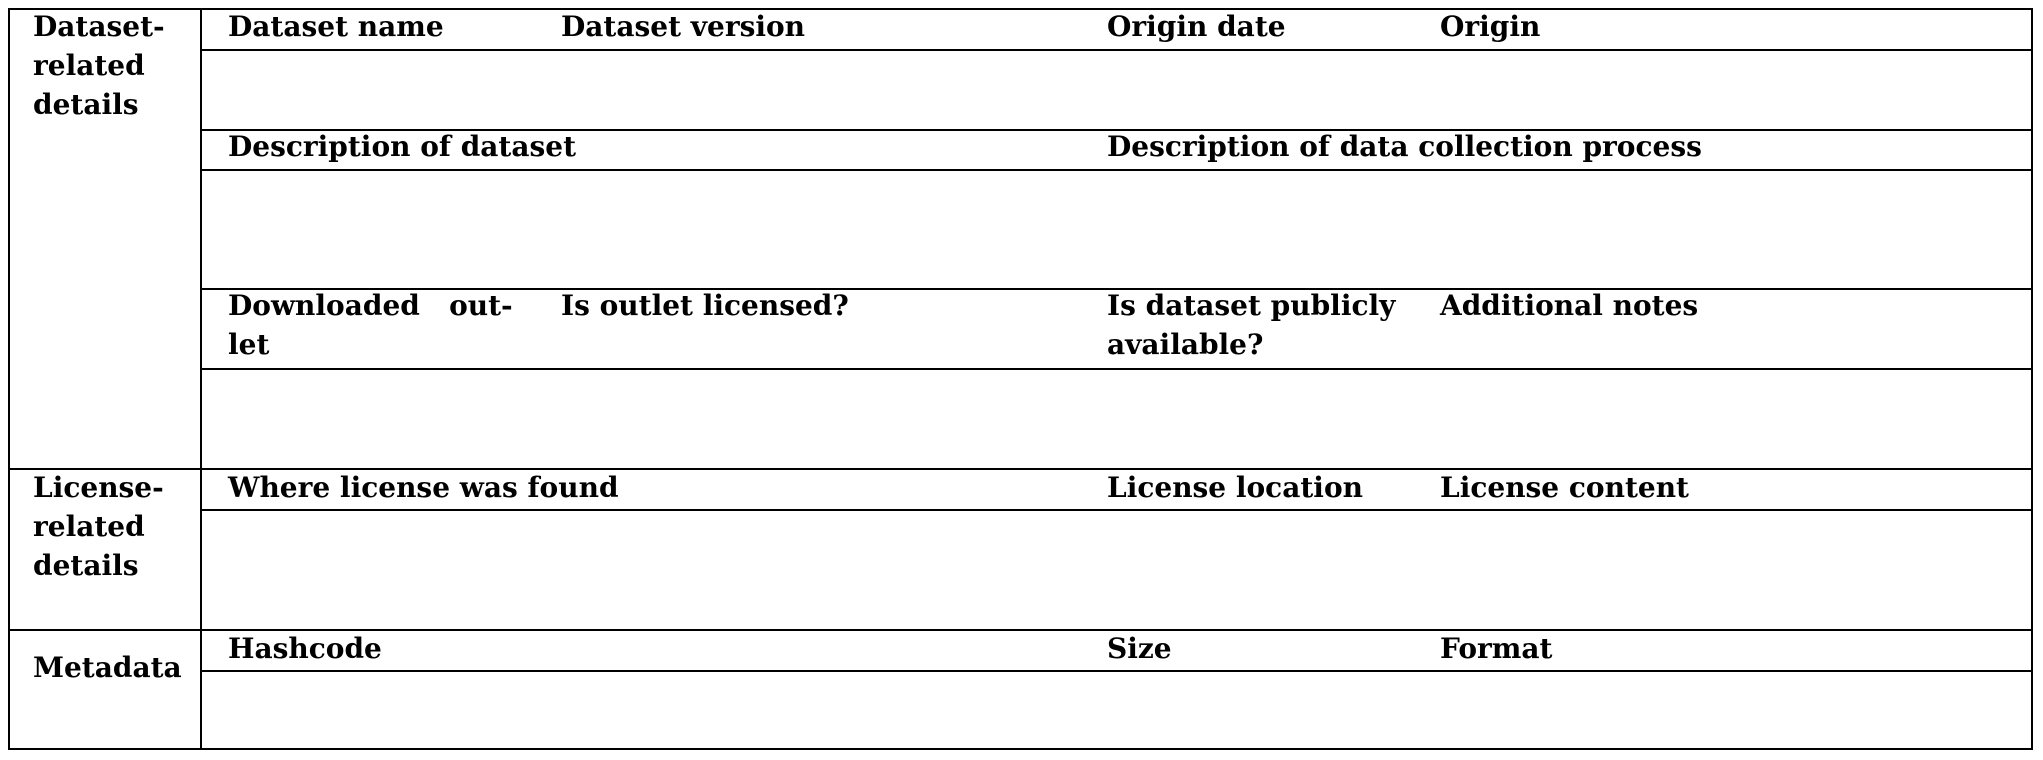  I want to click on field-format: Format, so click(1496, 648).